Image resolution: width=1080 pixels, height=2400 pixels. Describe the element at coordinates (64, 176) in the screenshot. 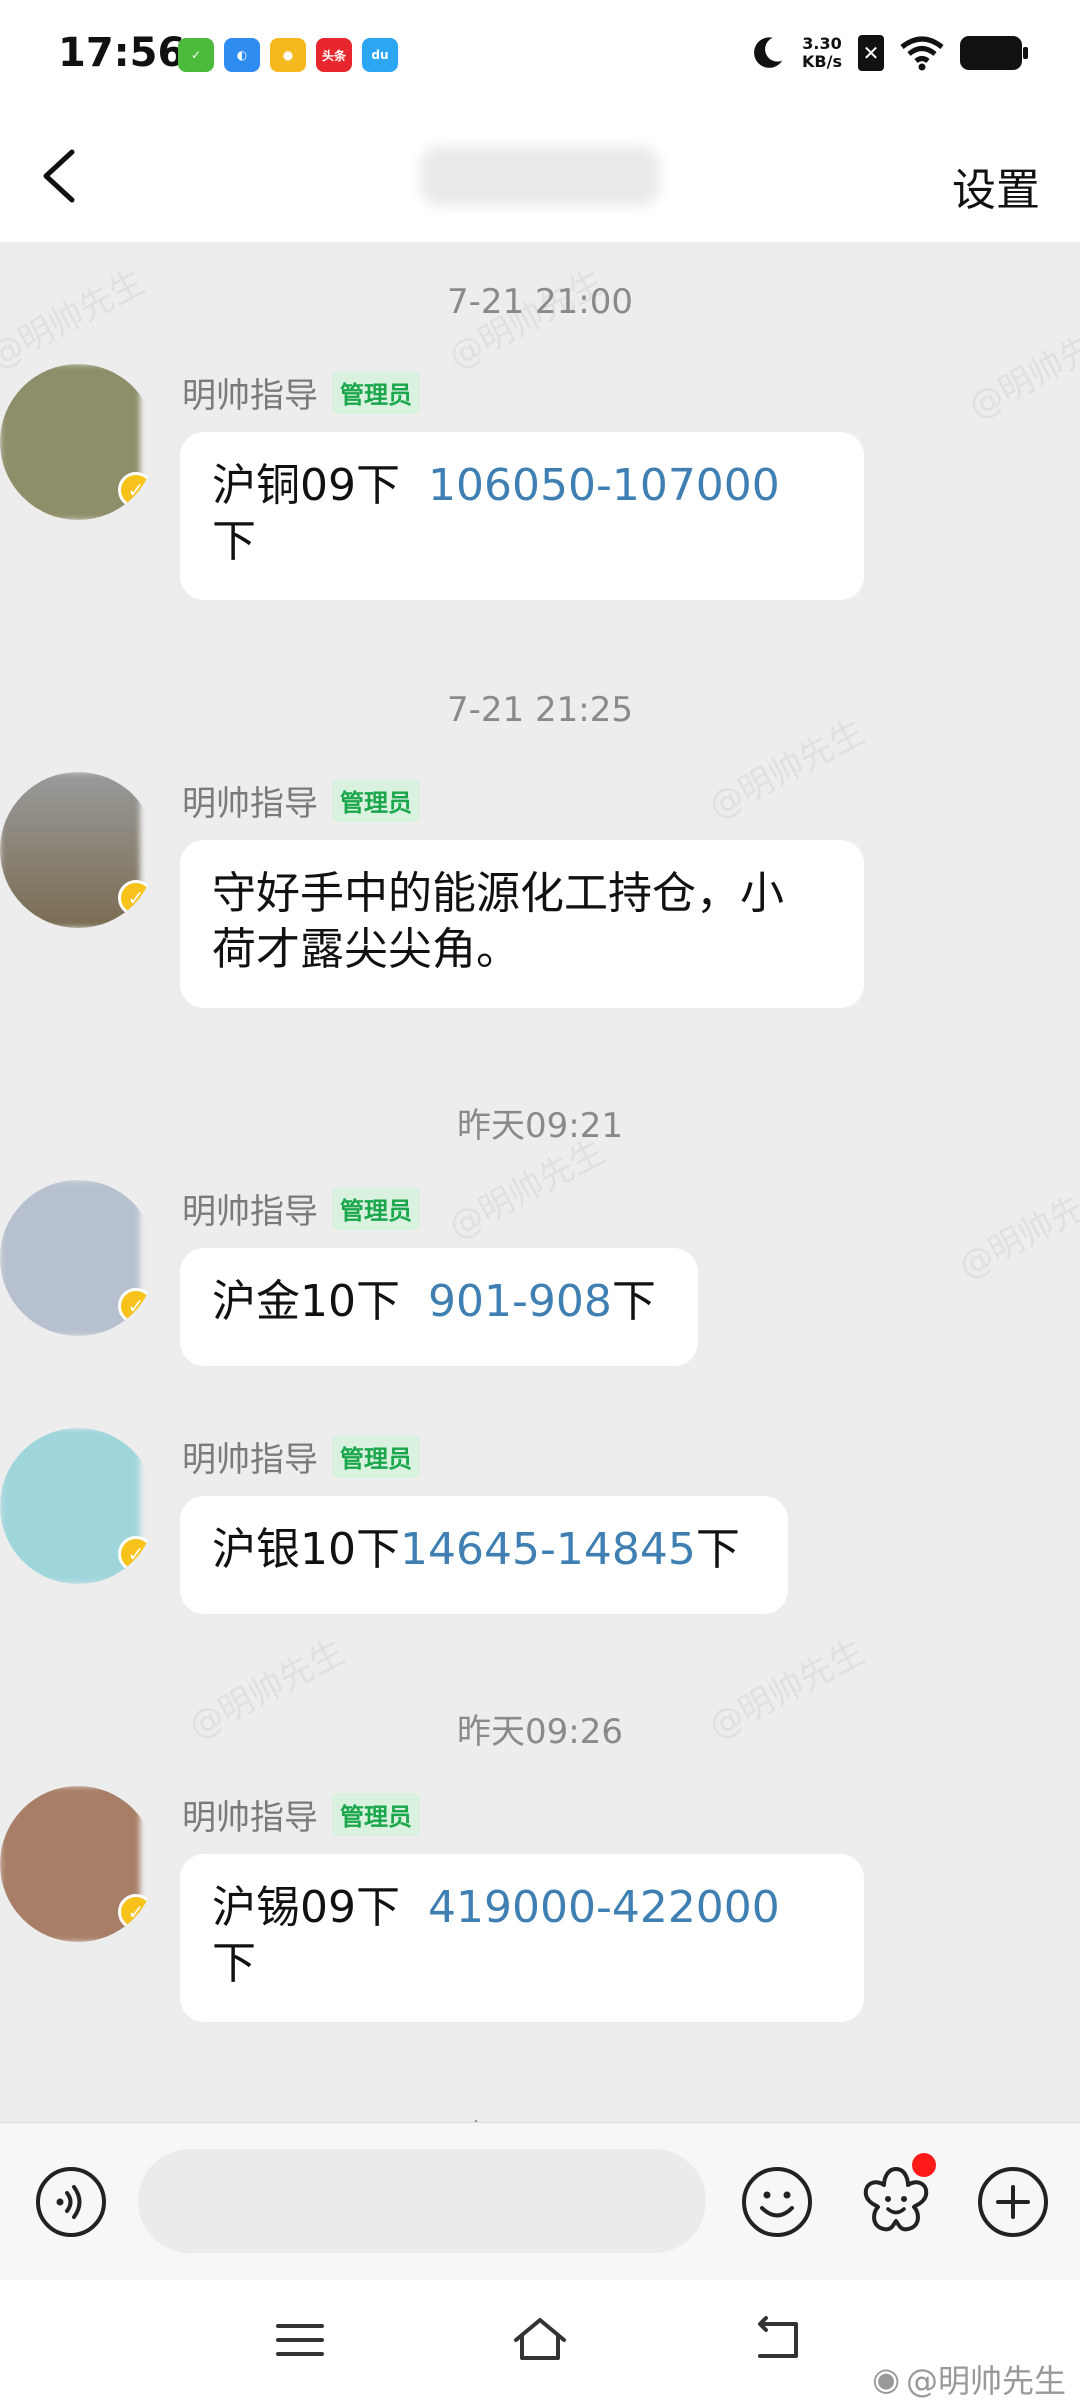

I see `back-arrow-icon` at that location.